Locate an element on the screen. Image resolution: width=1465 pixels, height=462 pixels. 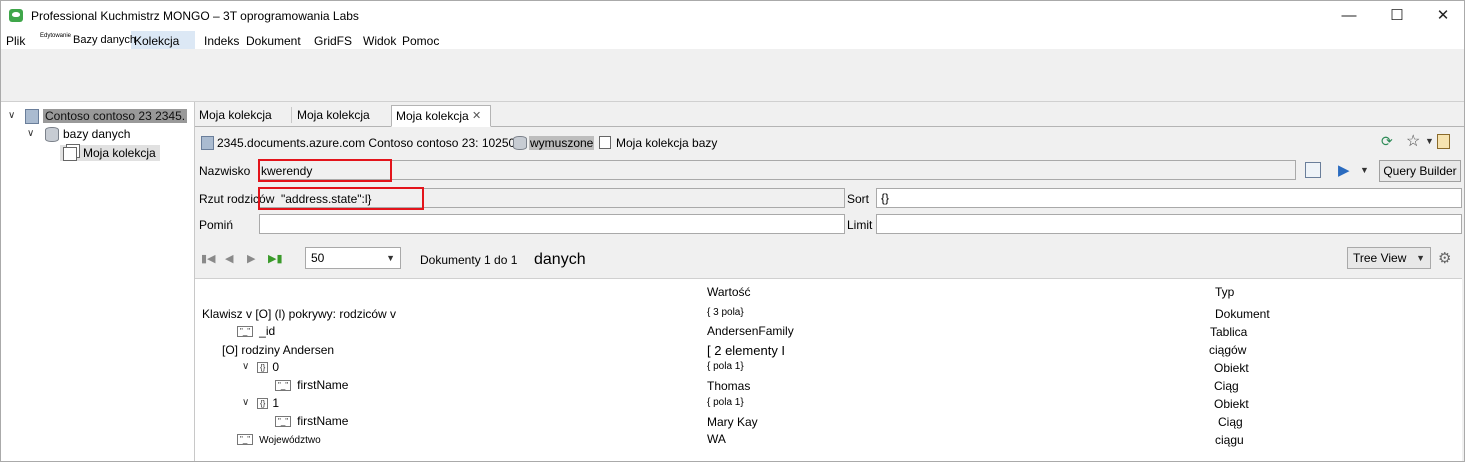
document-export-icon is located at coordinates (1443, 141).